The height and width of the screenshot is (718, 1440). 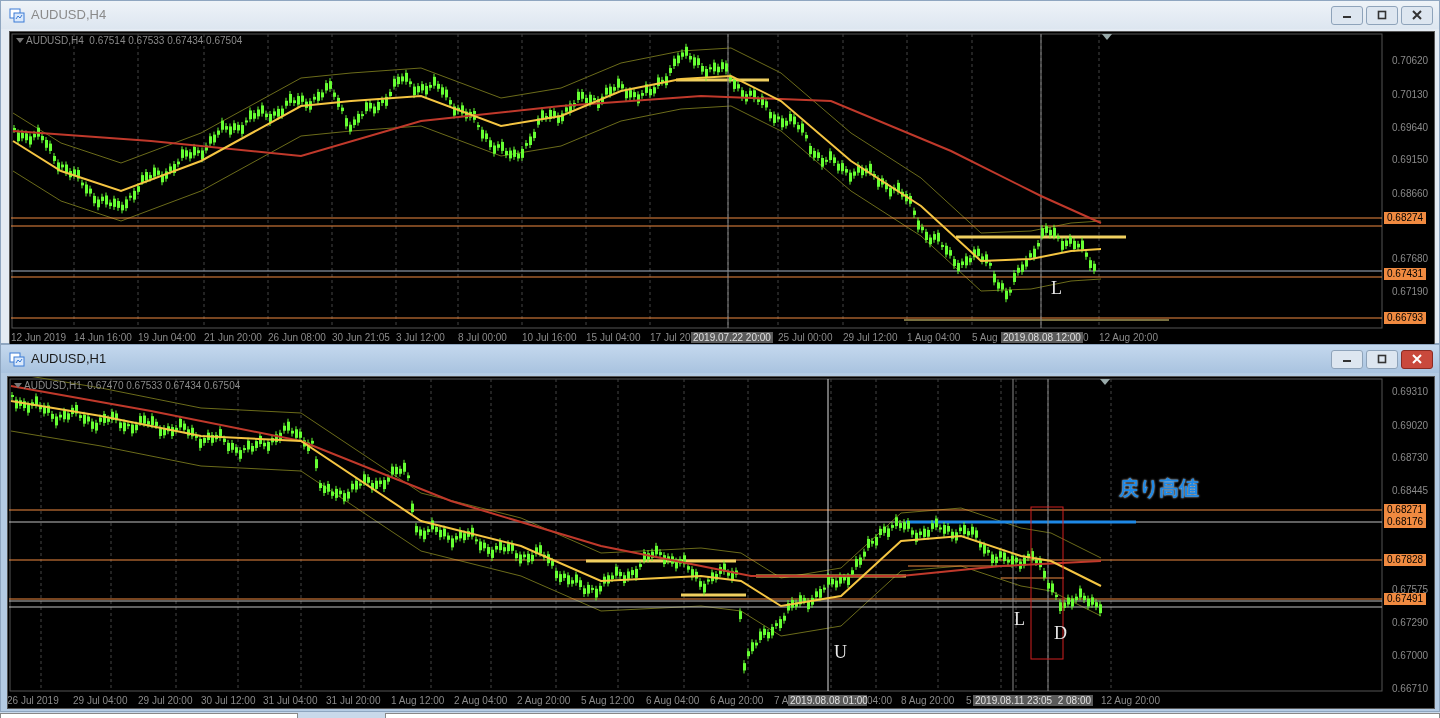 I want to click on time-label: 30 Jul 12:00, so click(x=228, y=700).